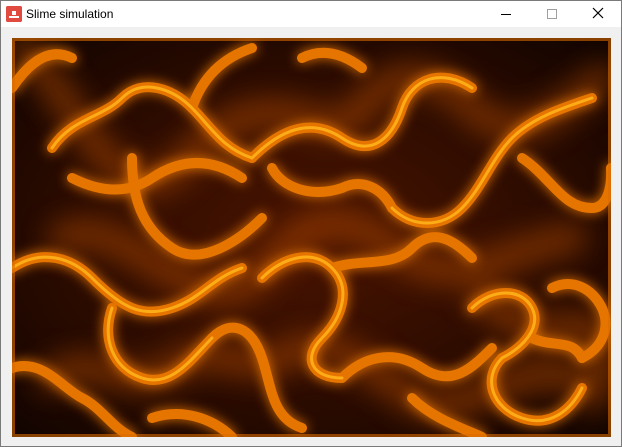  Describe the element at coordinates (311, 14) in the screenshot. I see `title-bar: Slime simulation` at that location.